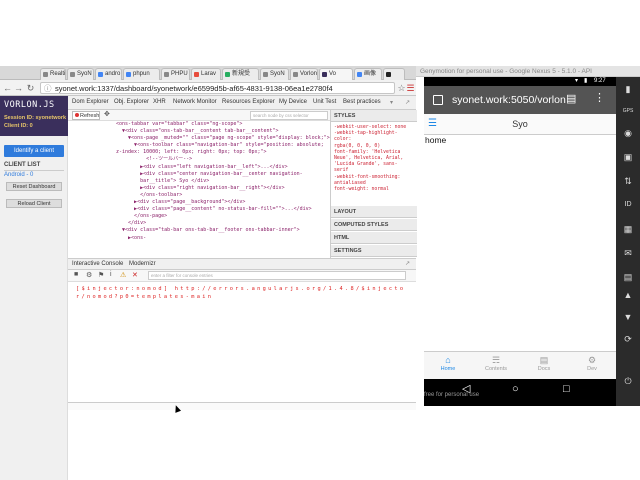 Image resolution: width=640 pixels, height=480 pixels. Describe the element at coordinates (34, 170) in the screenshot. I see `divider` at that location.